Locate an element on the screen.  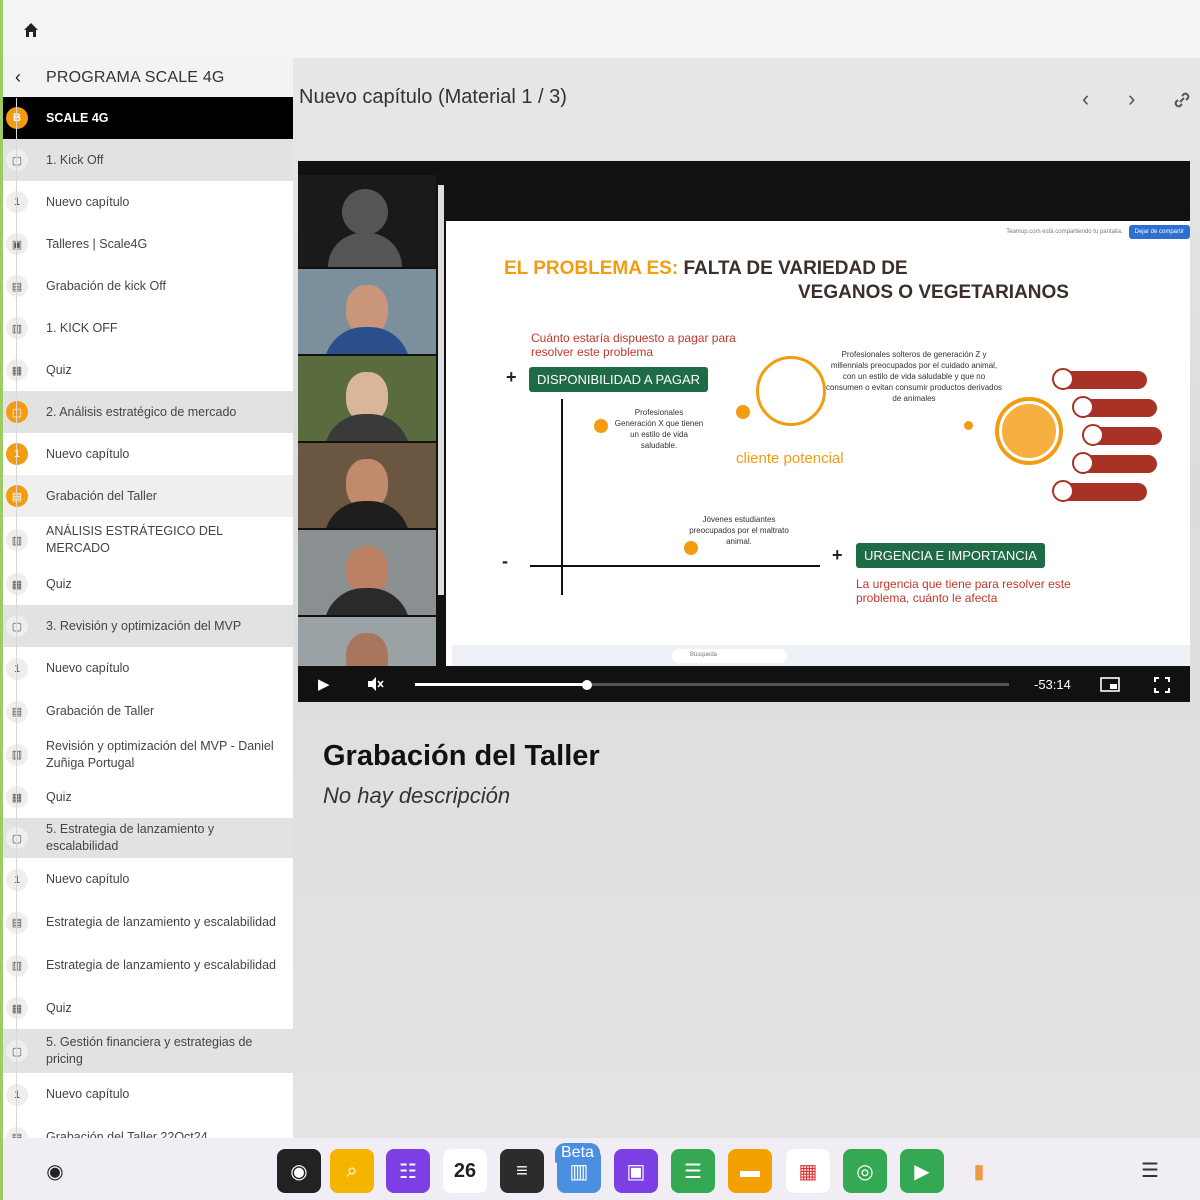
sidebar-title: PROGRAMA SCALE 4G is located at coordinates (135, 77).